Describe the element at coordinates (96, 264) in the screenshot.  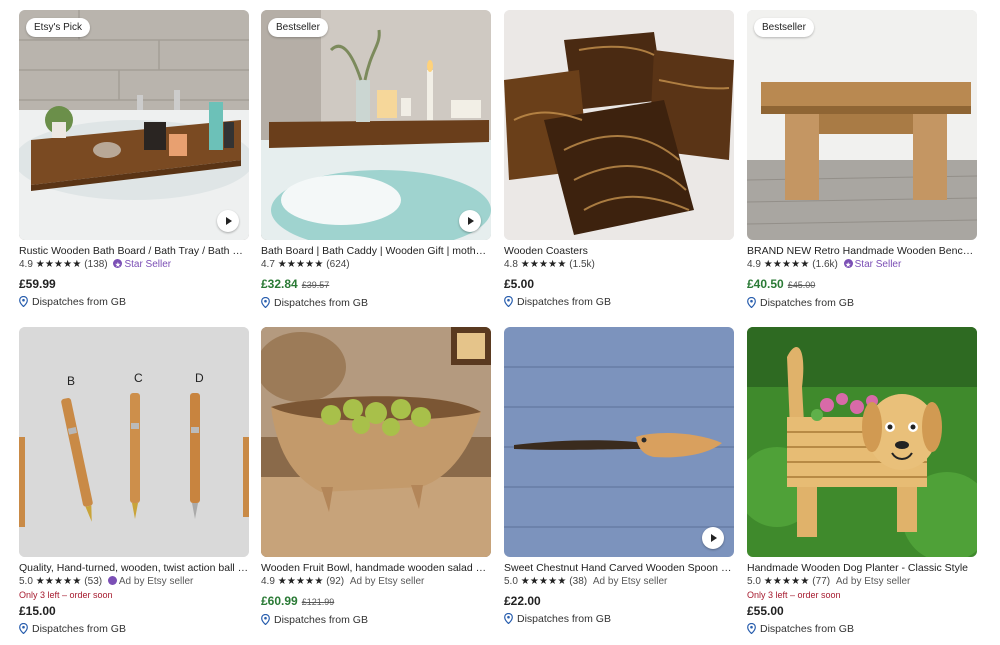
I see `review-count: (138)` at that location.